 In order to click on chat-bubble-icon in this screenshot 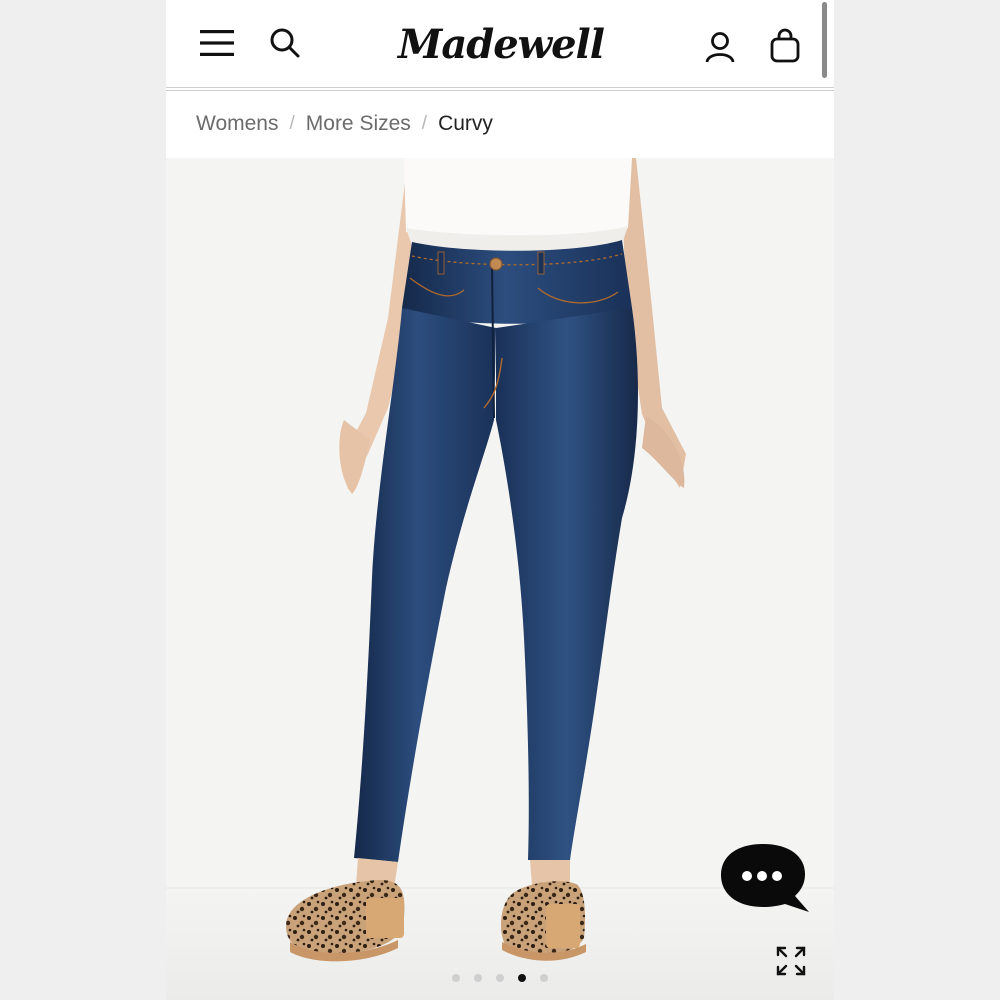, I will do `click(765, 878)`.